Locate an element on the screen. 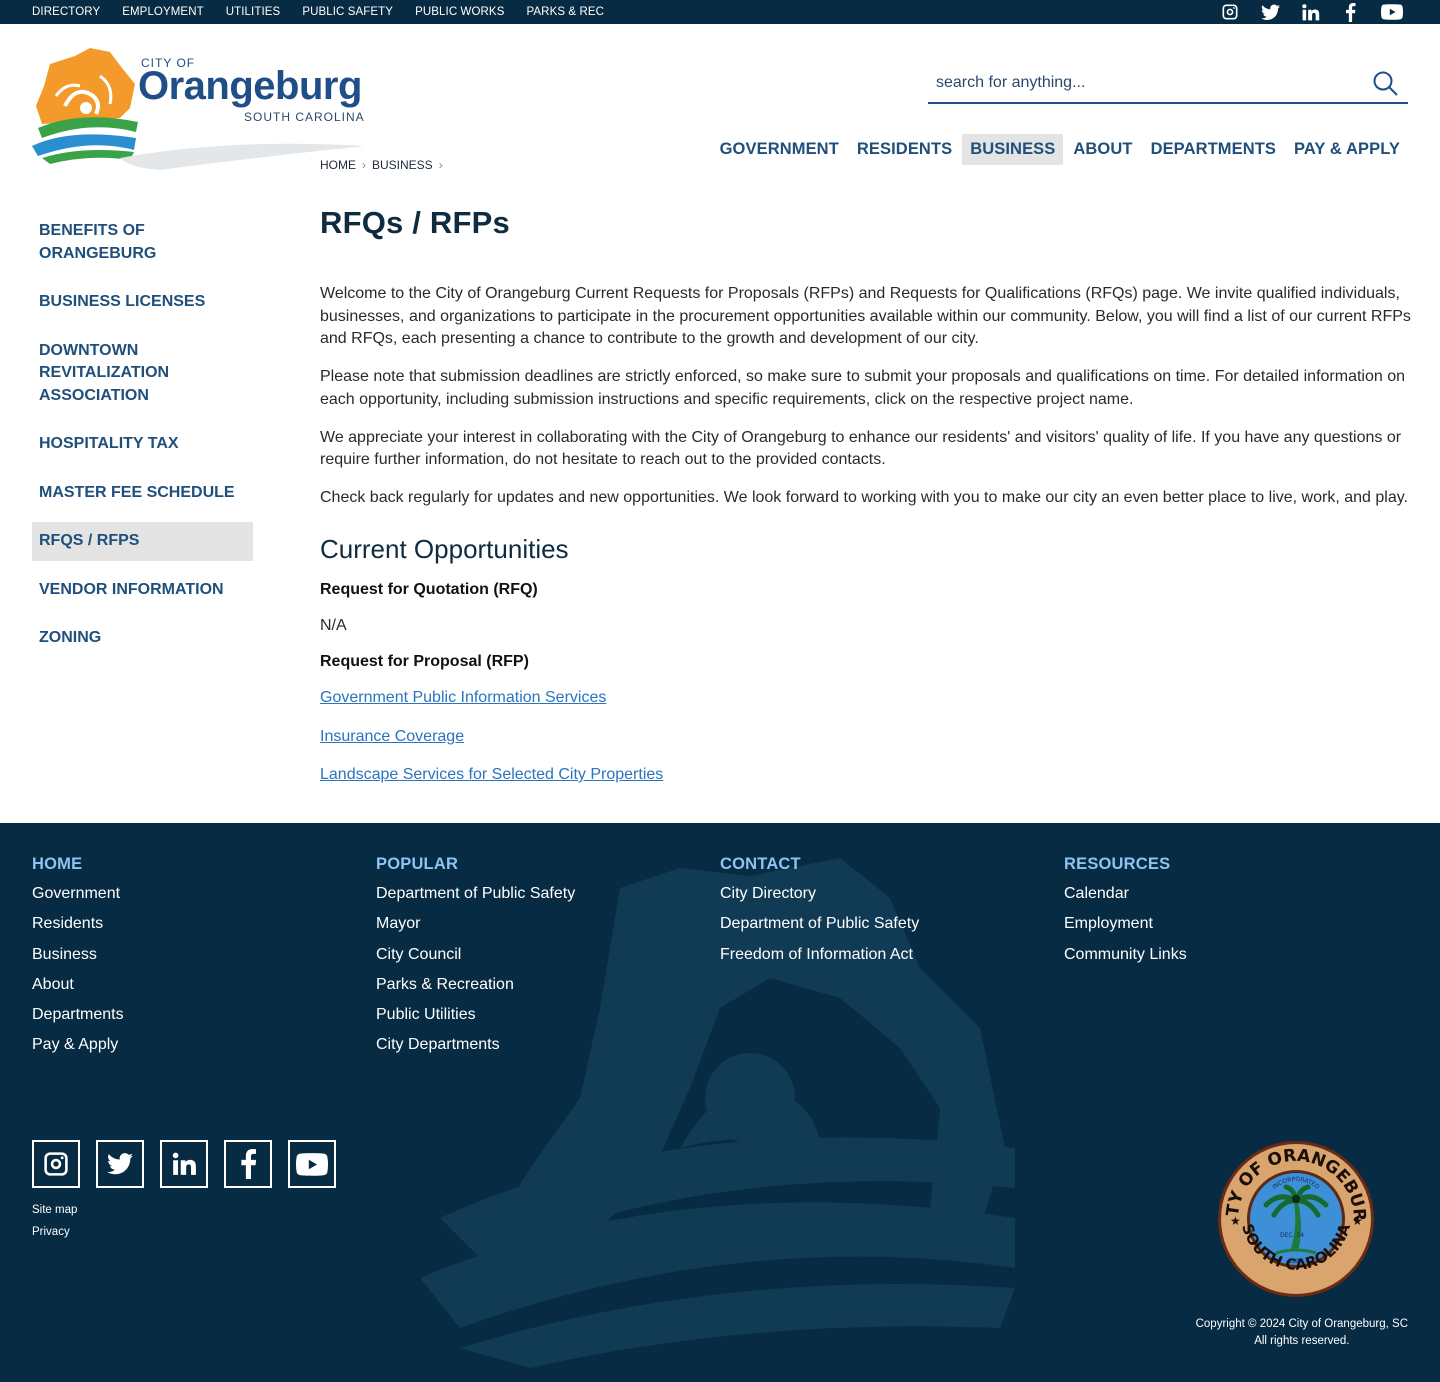  sidebar-item-downtown: DOWNTOWN REVITALIZATION ASSOCIATION is located at coordinates (142, 374).